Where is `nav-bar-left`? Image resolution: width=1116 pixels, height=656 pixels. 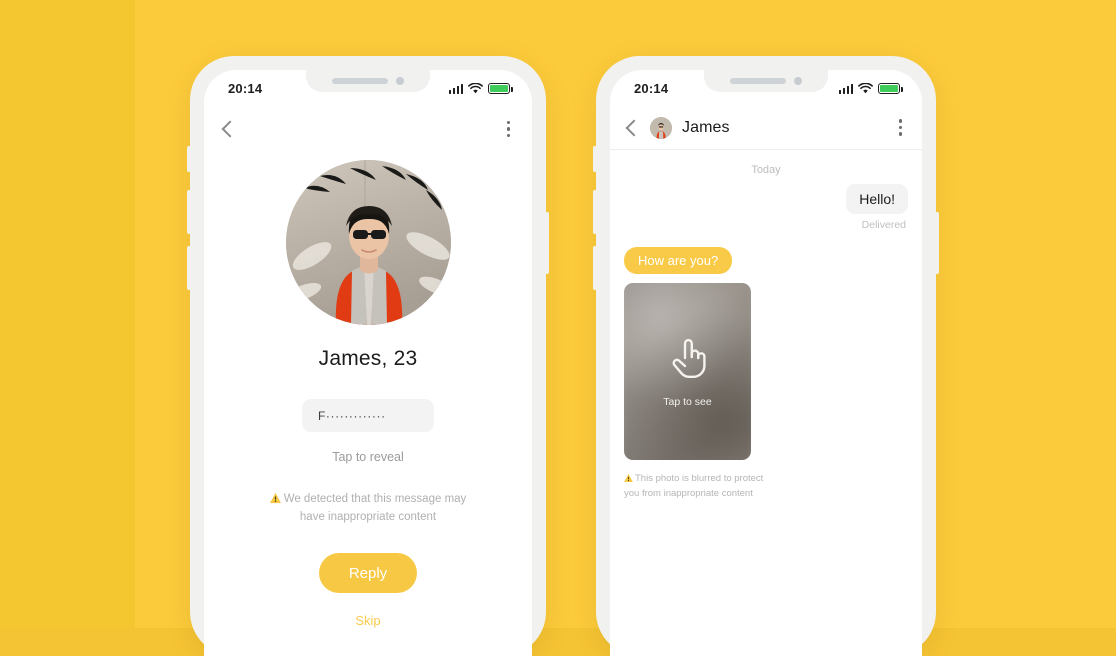
nav-bar-left is located at coordinates (368, 129).